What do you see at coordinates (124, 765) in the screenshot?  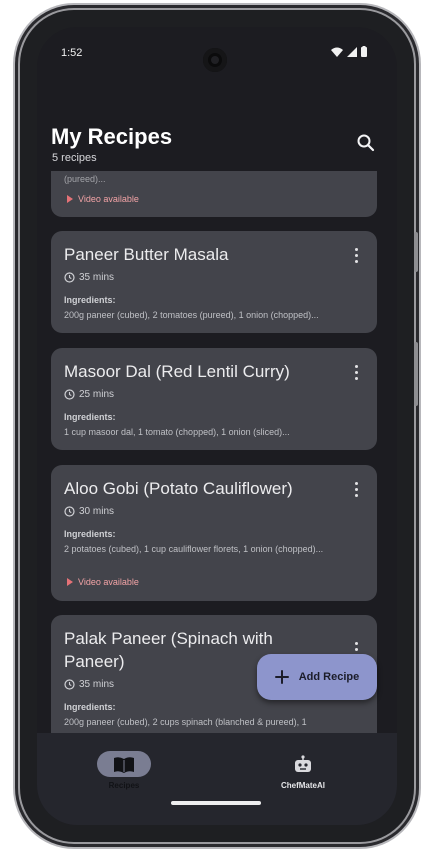 I see `book-icon` at bounding box center [124, 765].